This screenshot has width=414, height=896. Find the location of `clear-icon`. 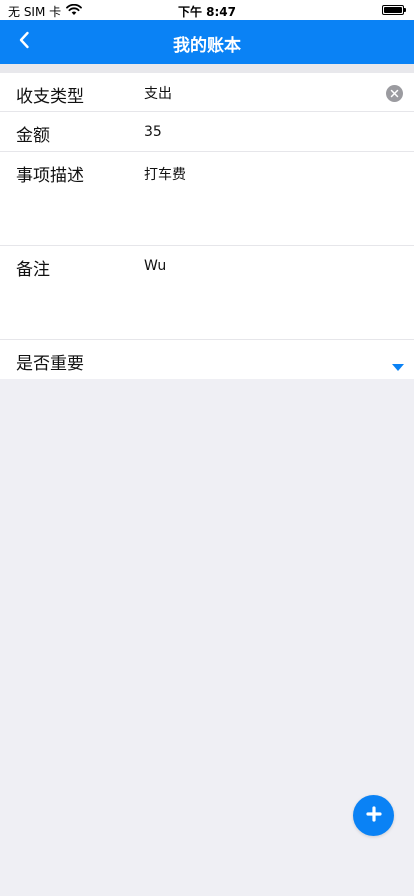

clear-icon is located at coordinates (394, 93).